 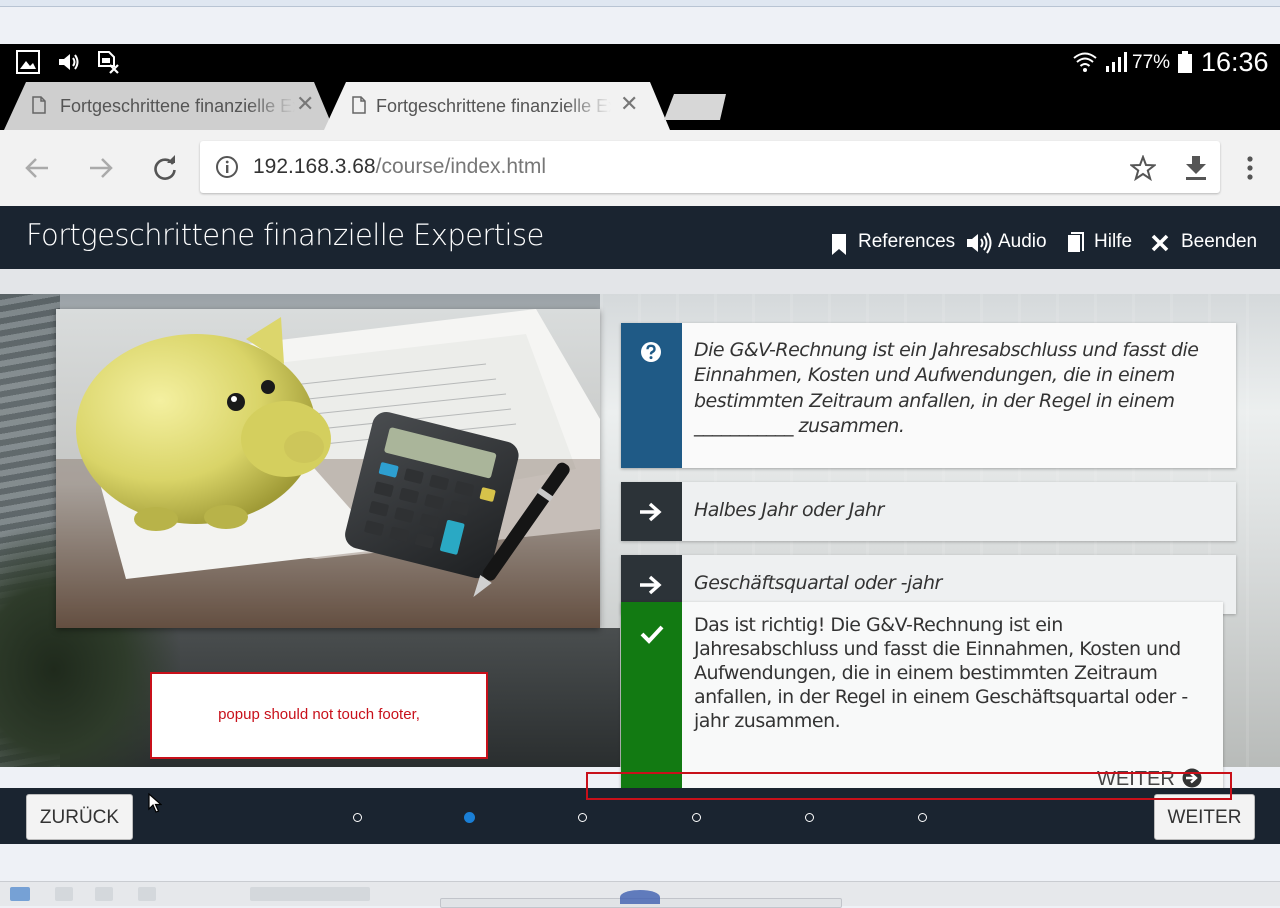 I want to click on book-icon, so click(x=1076, y=242).